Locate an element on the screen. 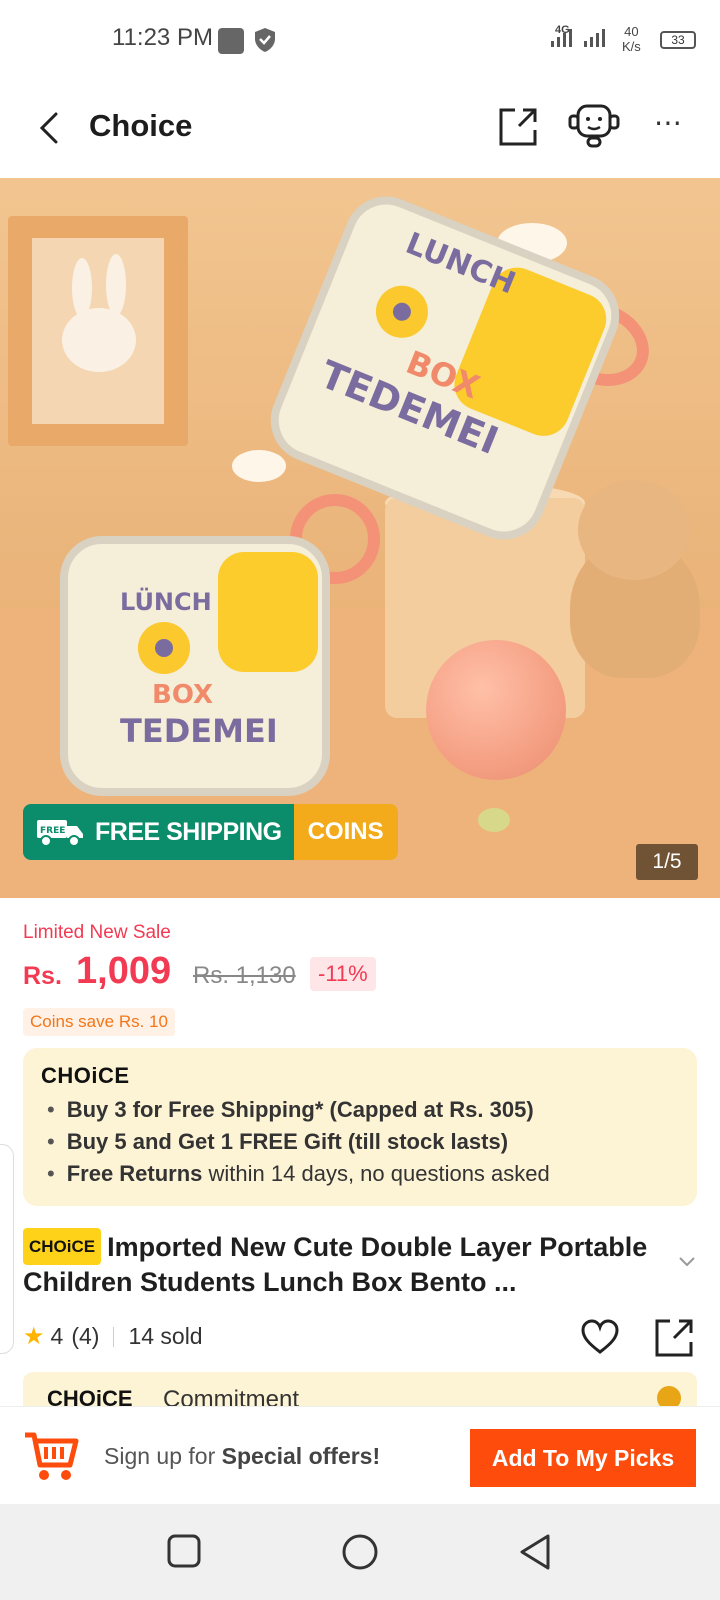  notification-icon is located at coordinates (231, 41).